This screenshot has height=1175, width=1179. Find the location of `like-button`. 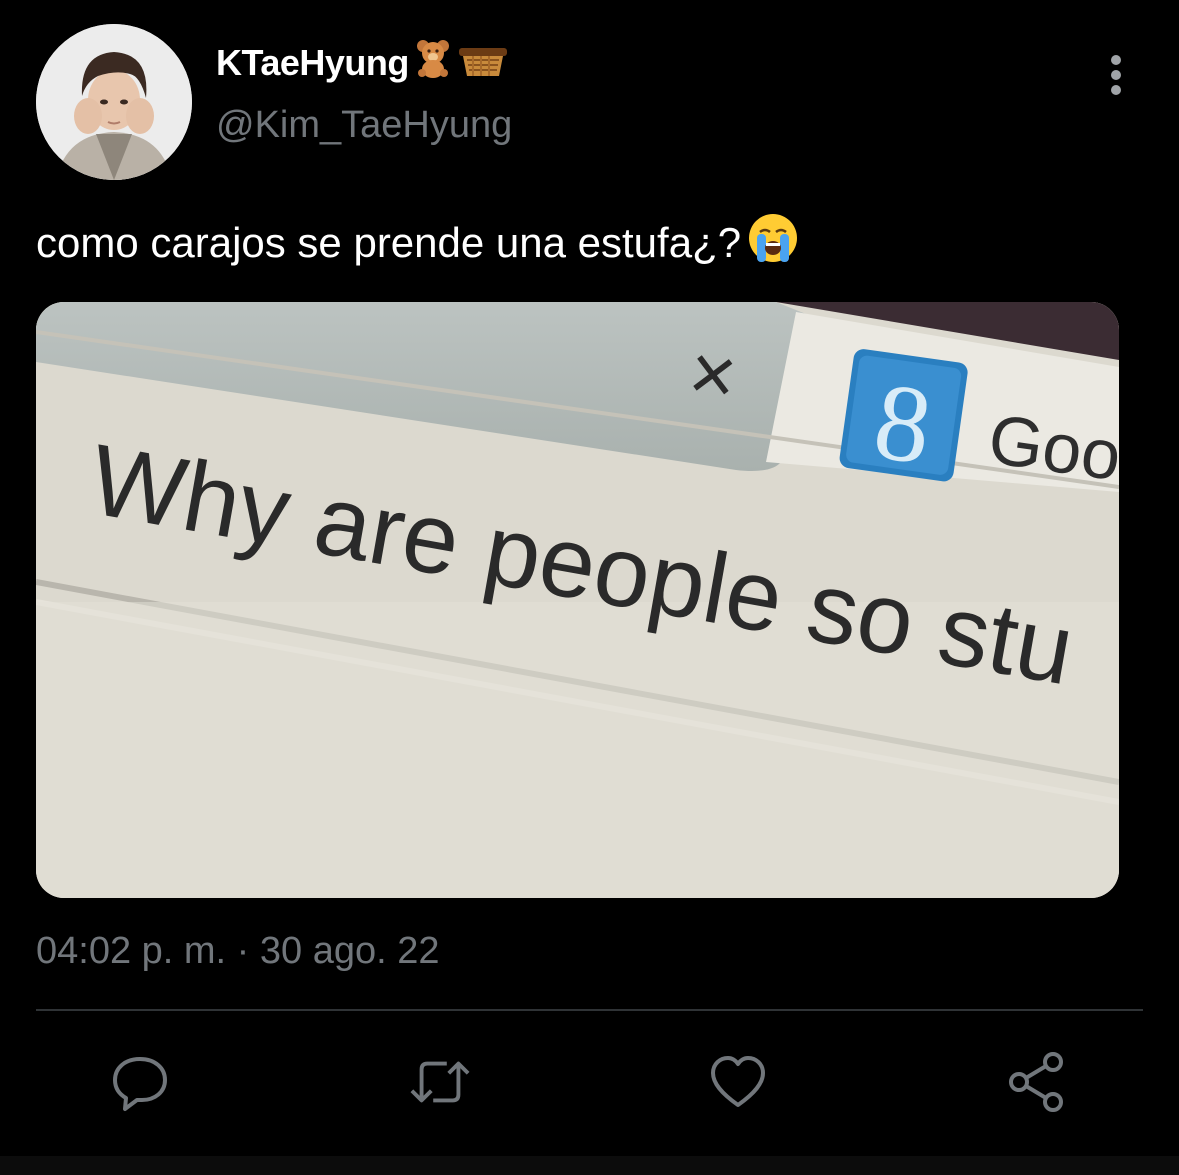

like-button is located at coordinates (738, 1082).